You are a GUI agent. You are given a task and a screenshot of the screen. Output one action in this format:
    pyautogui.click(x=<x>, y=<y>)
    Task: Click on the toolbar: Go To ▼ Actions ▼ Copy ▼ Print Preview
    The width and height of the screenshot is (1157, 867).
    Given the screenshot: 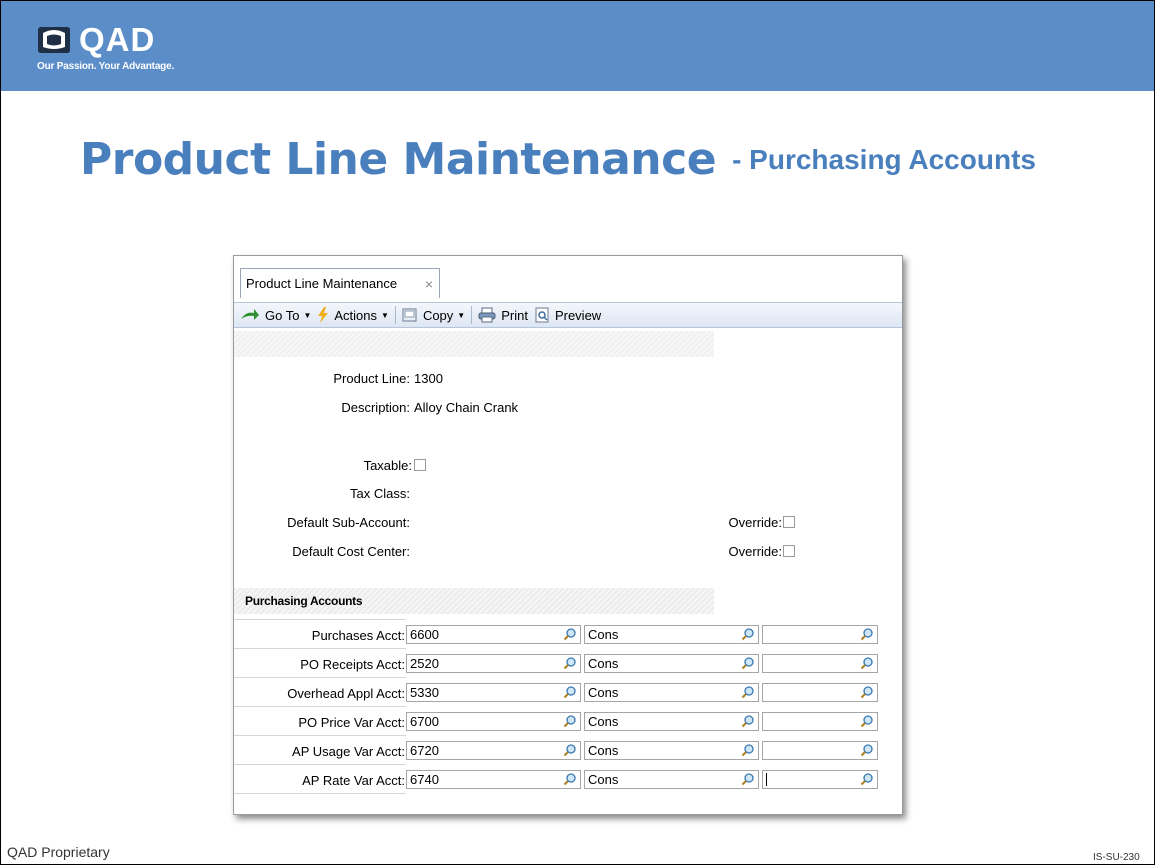 What is the action you would take?
    pyautogui.click(x=568, y=315)
    